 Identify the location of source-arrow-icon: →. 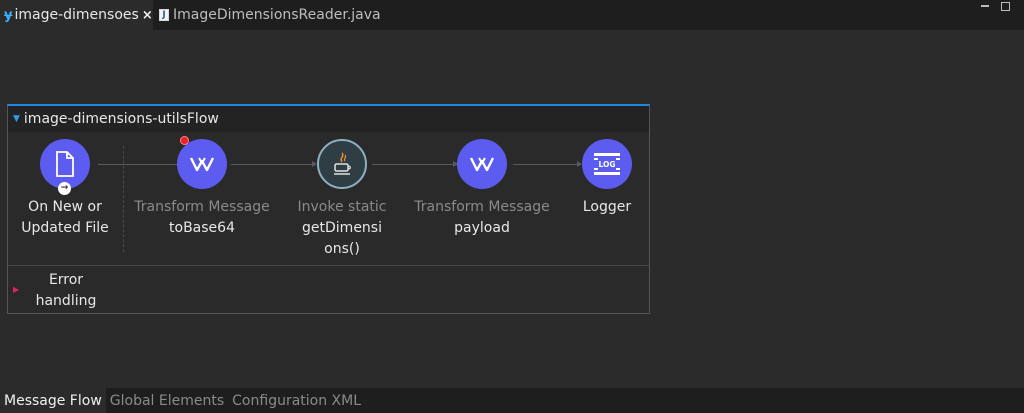
(64, 188).